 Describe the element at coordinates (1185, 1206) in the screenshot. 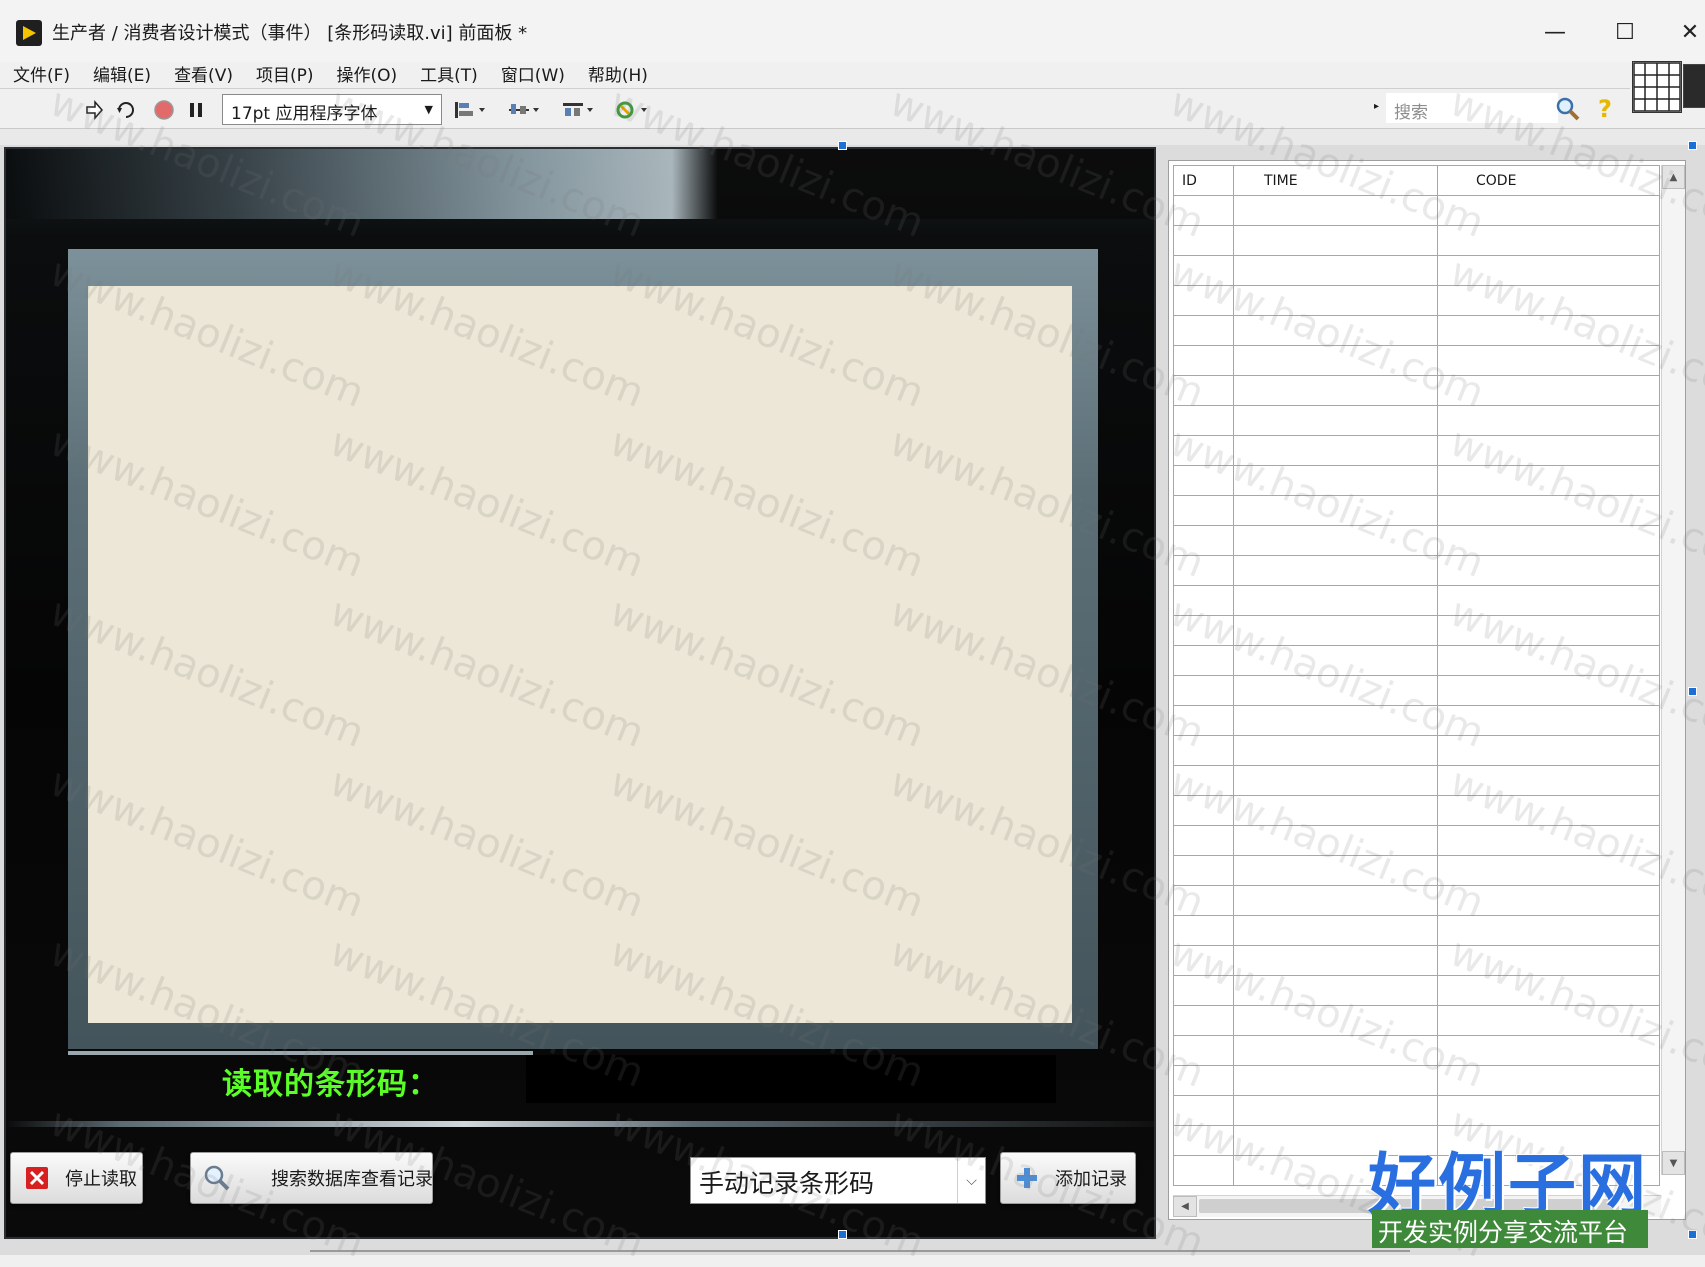

I see `scroll-left-icon: ◀` at that location.